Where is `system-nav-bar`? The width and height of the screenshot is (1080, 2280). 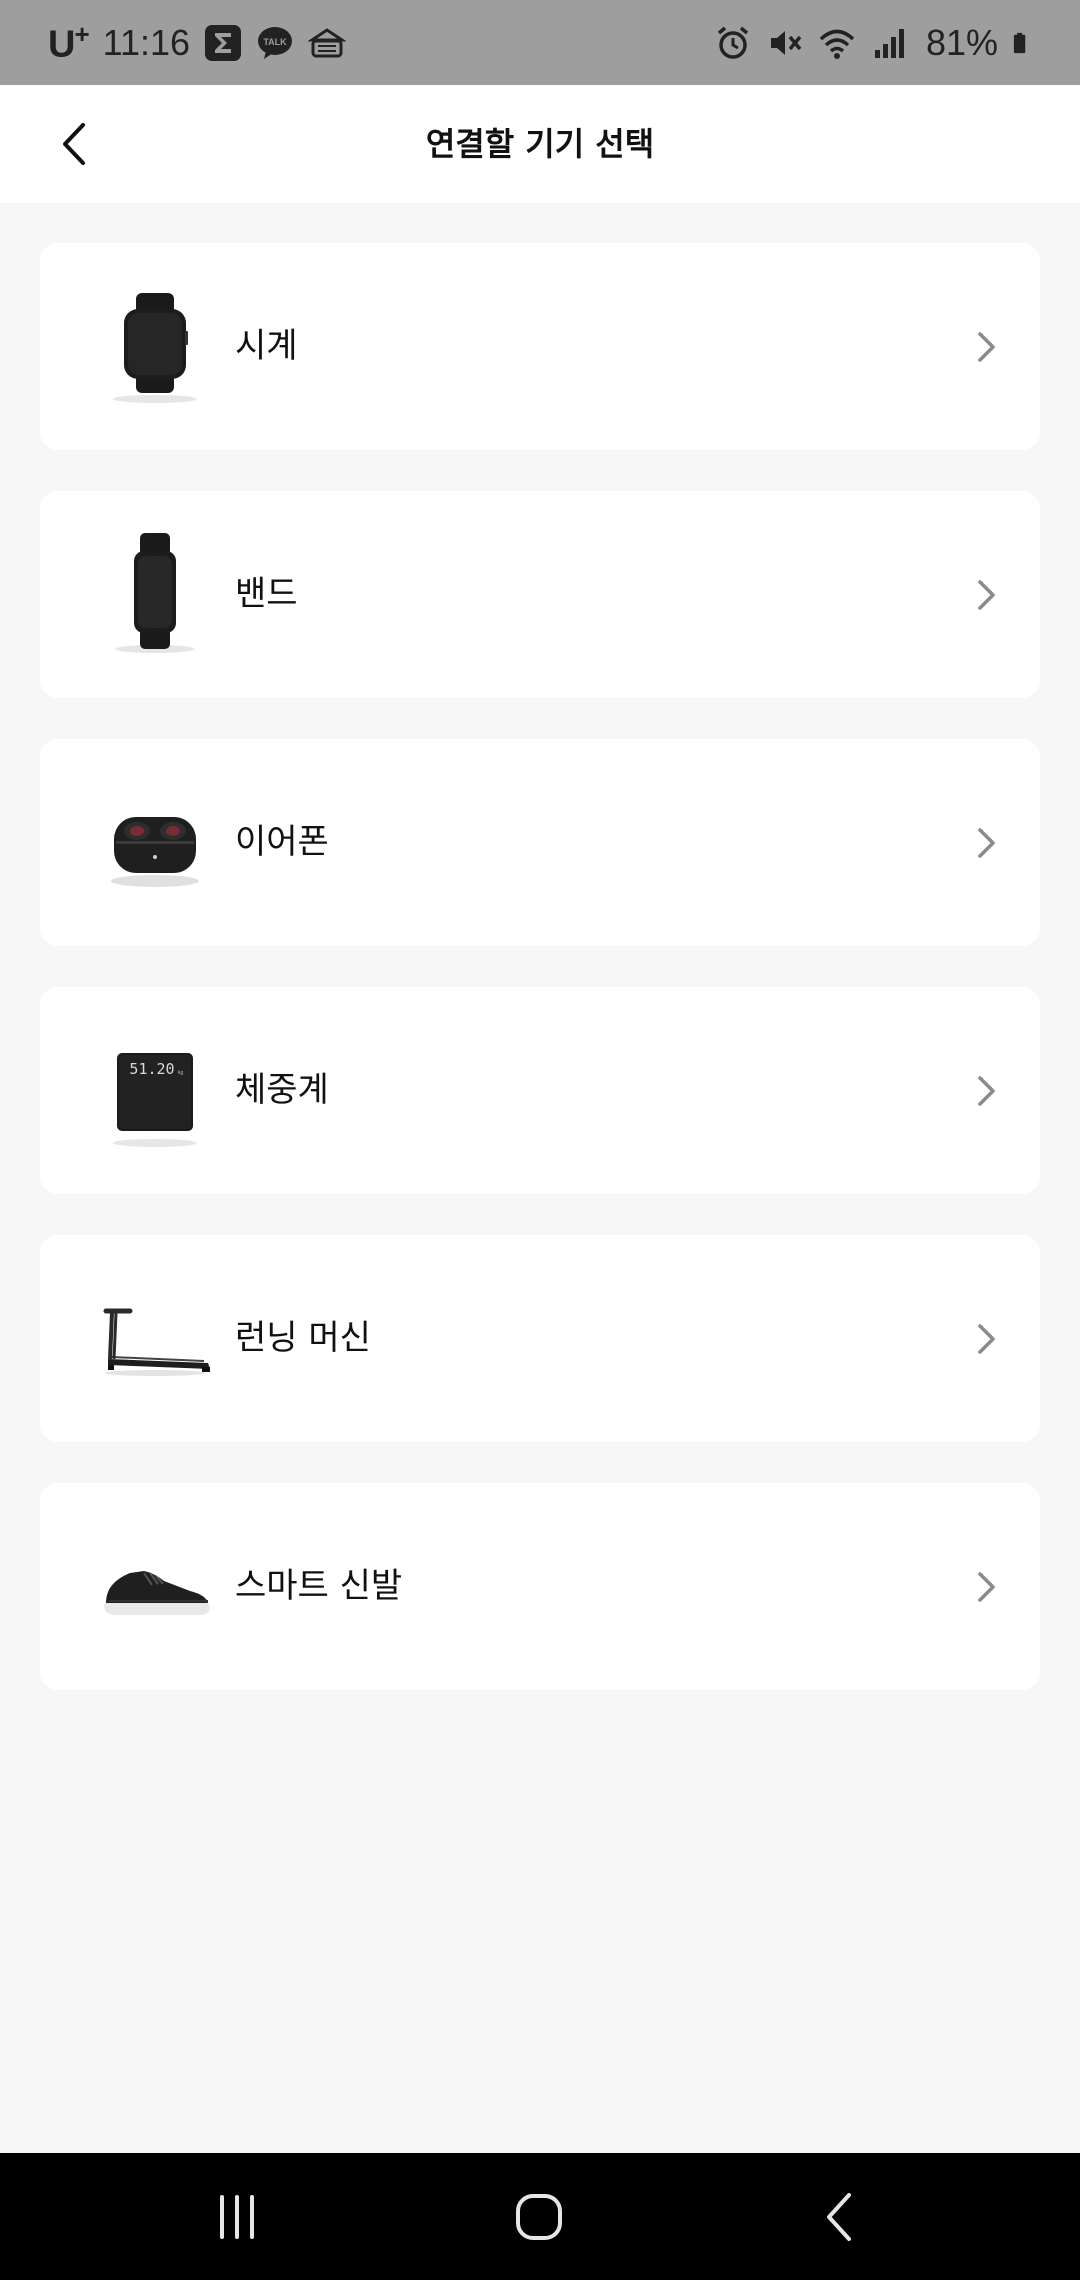
system-nav-bar is located at coordinates (540, 2216).